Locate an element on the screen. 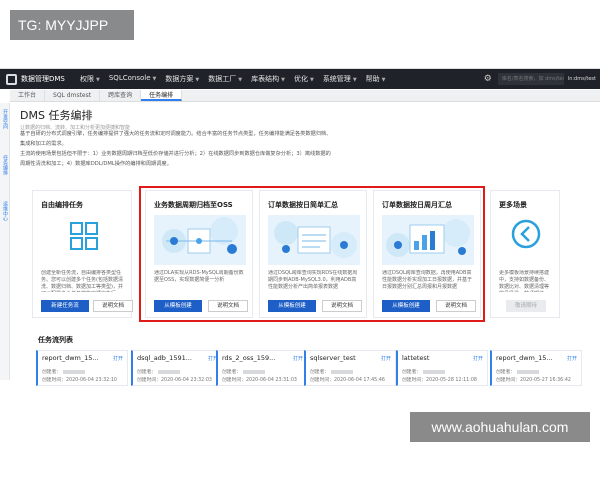  description-line: 周期性清洗和加工；4）数据库DDL/DML操作的编排和周期调度。 is located at coordinates (96, 164).